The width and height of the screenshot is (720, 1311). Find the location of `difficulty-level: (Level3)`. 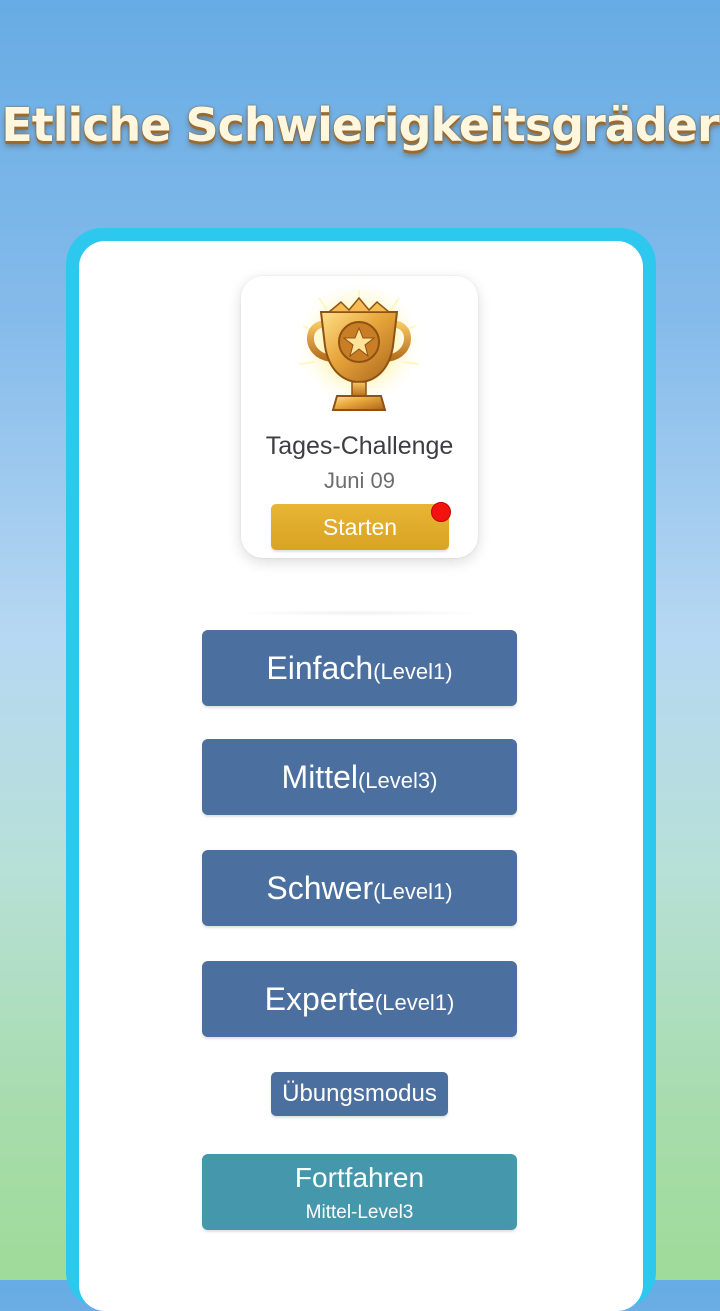

difficulty-level: (Level3) is located at coordinates (397, 780).